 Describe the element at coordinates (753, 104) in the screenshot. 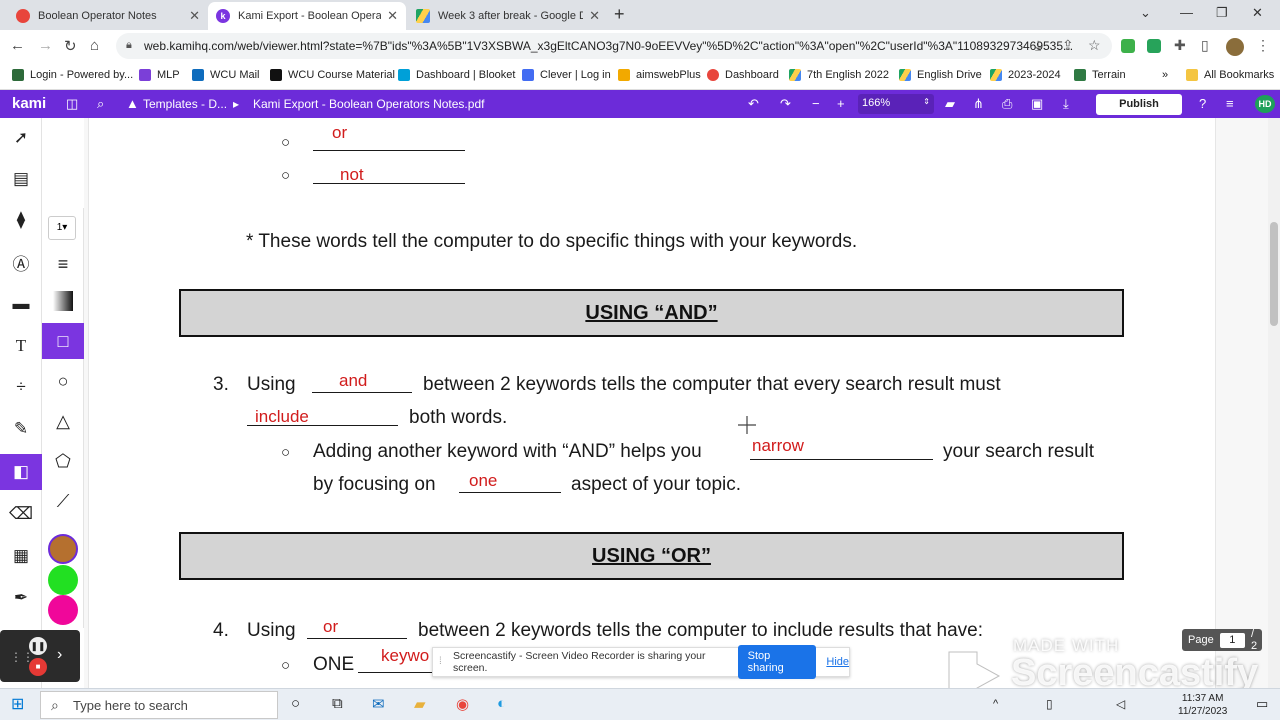

I see `undo-icon: ↶` at that location.